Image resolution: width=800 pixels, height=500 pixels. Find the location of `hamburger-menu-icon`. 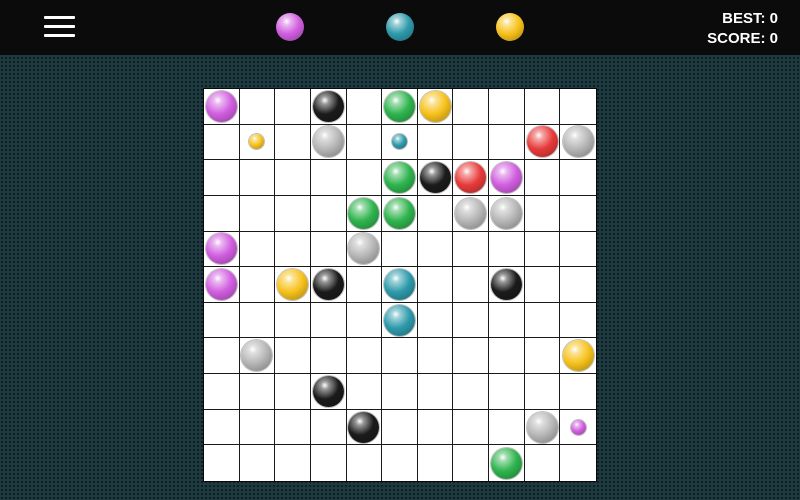

hamburger-menu-icon is located at coordinates (60, 27).